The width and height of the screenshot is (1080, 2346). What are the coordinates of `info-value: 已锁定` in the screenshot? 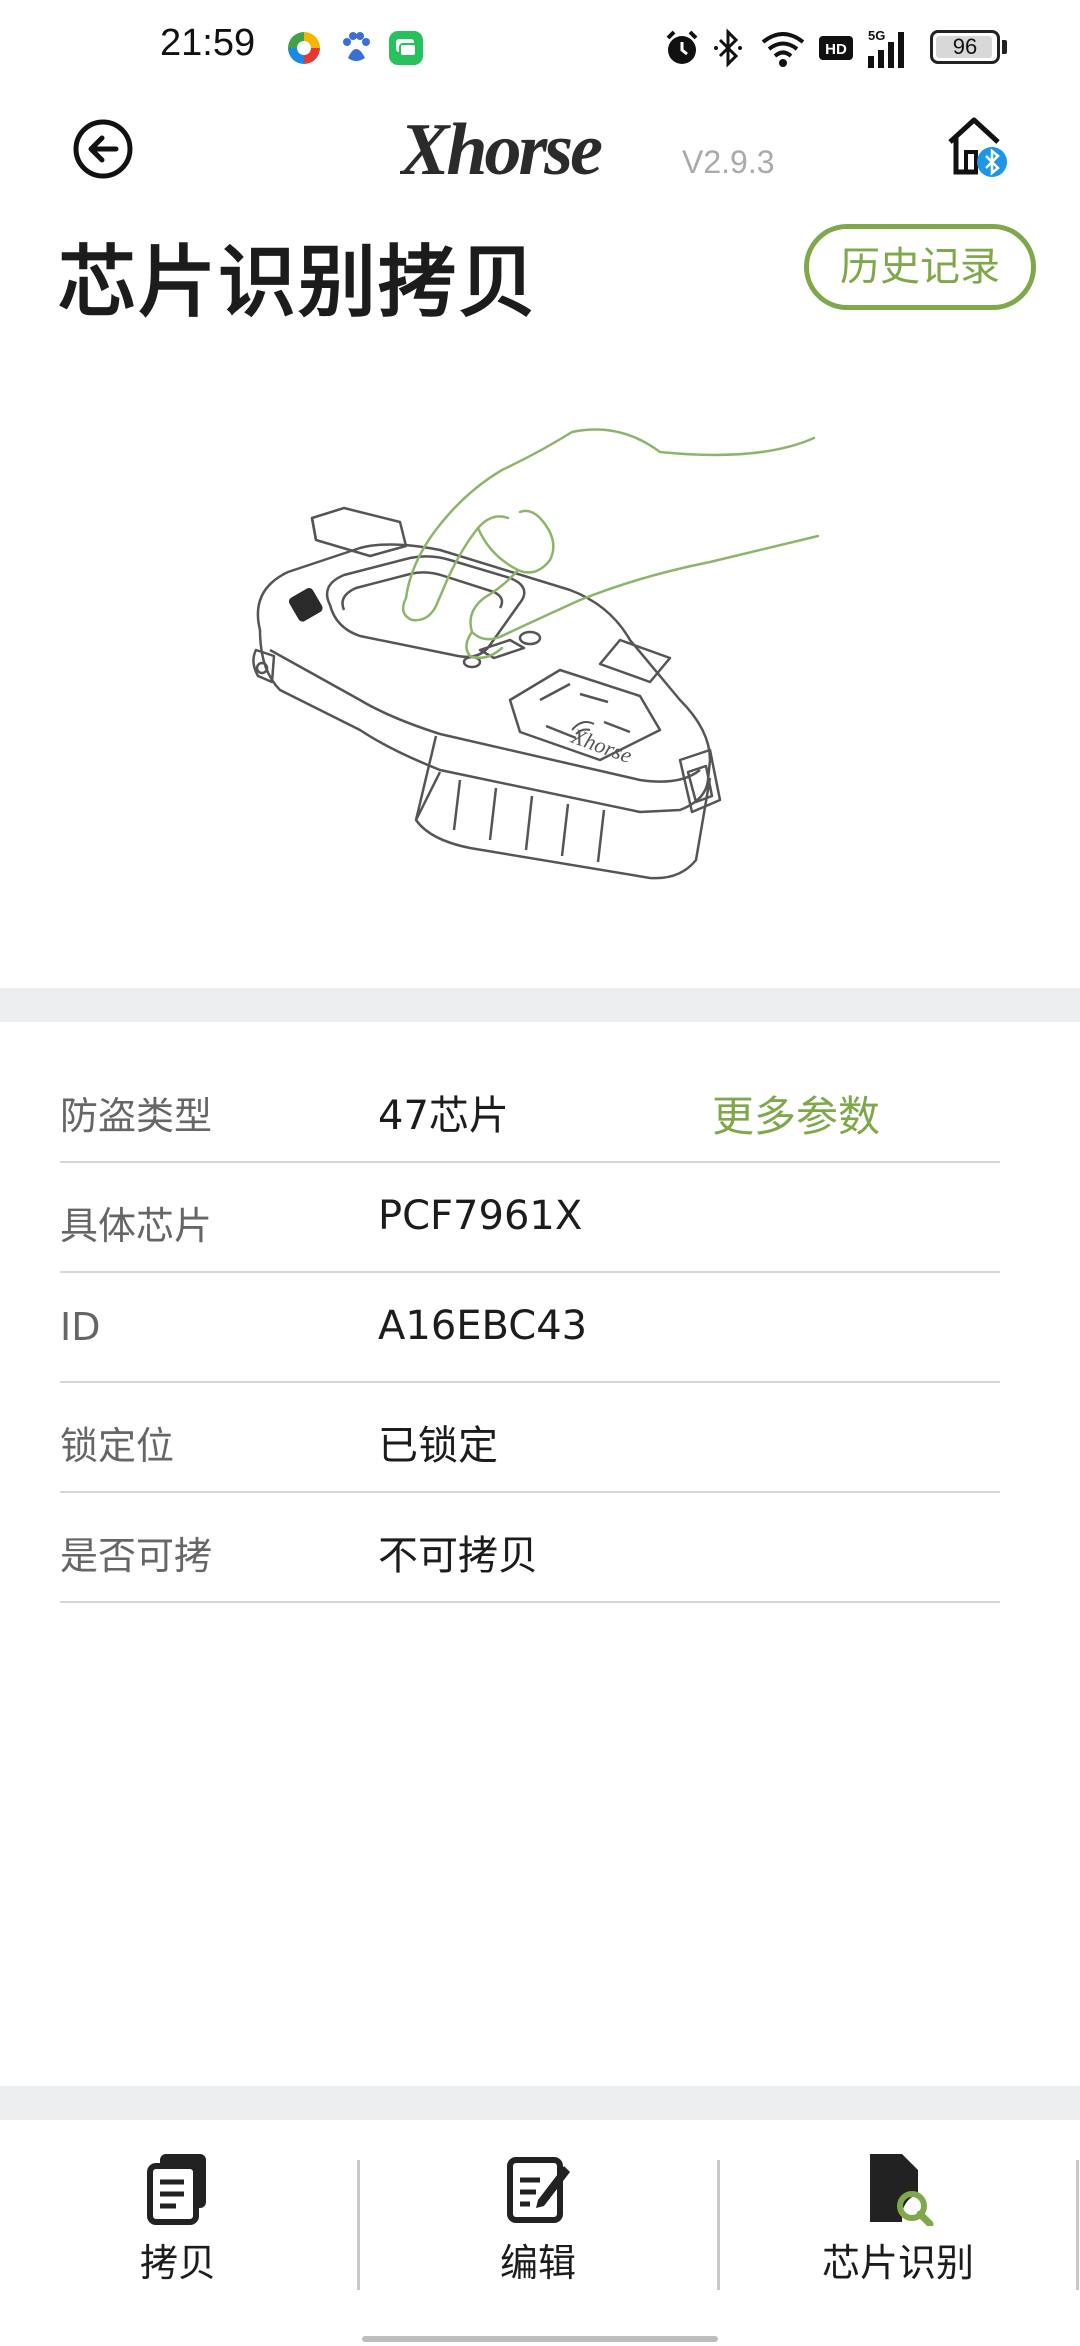 It's located at (438, 1446).